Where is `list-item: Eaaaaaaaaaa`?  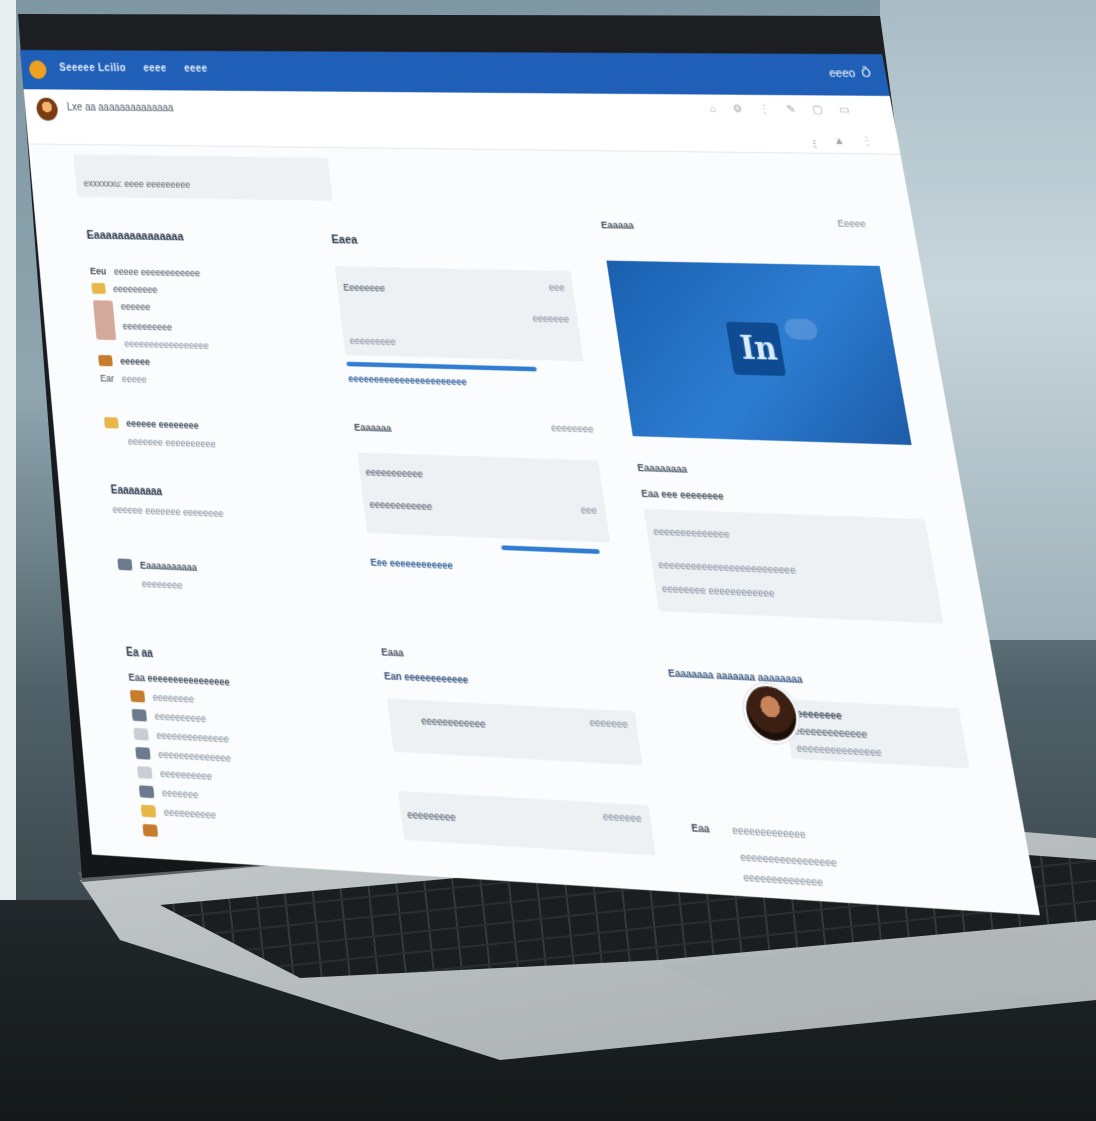
list-item: Eaaaaaaaaaa is located at coordinates (230, 568).